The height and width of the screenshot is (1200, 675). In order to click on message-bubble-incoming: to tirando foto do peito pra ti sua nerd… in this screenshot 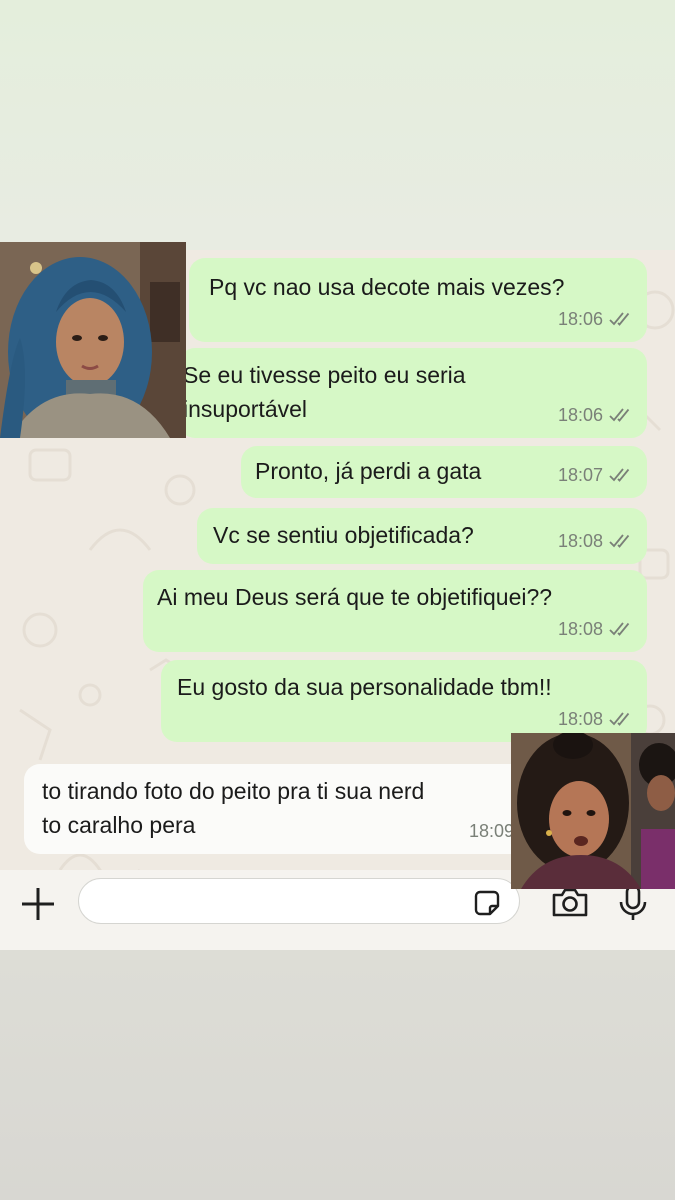, I will do `click(284, 809)`.